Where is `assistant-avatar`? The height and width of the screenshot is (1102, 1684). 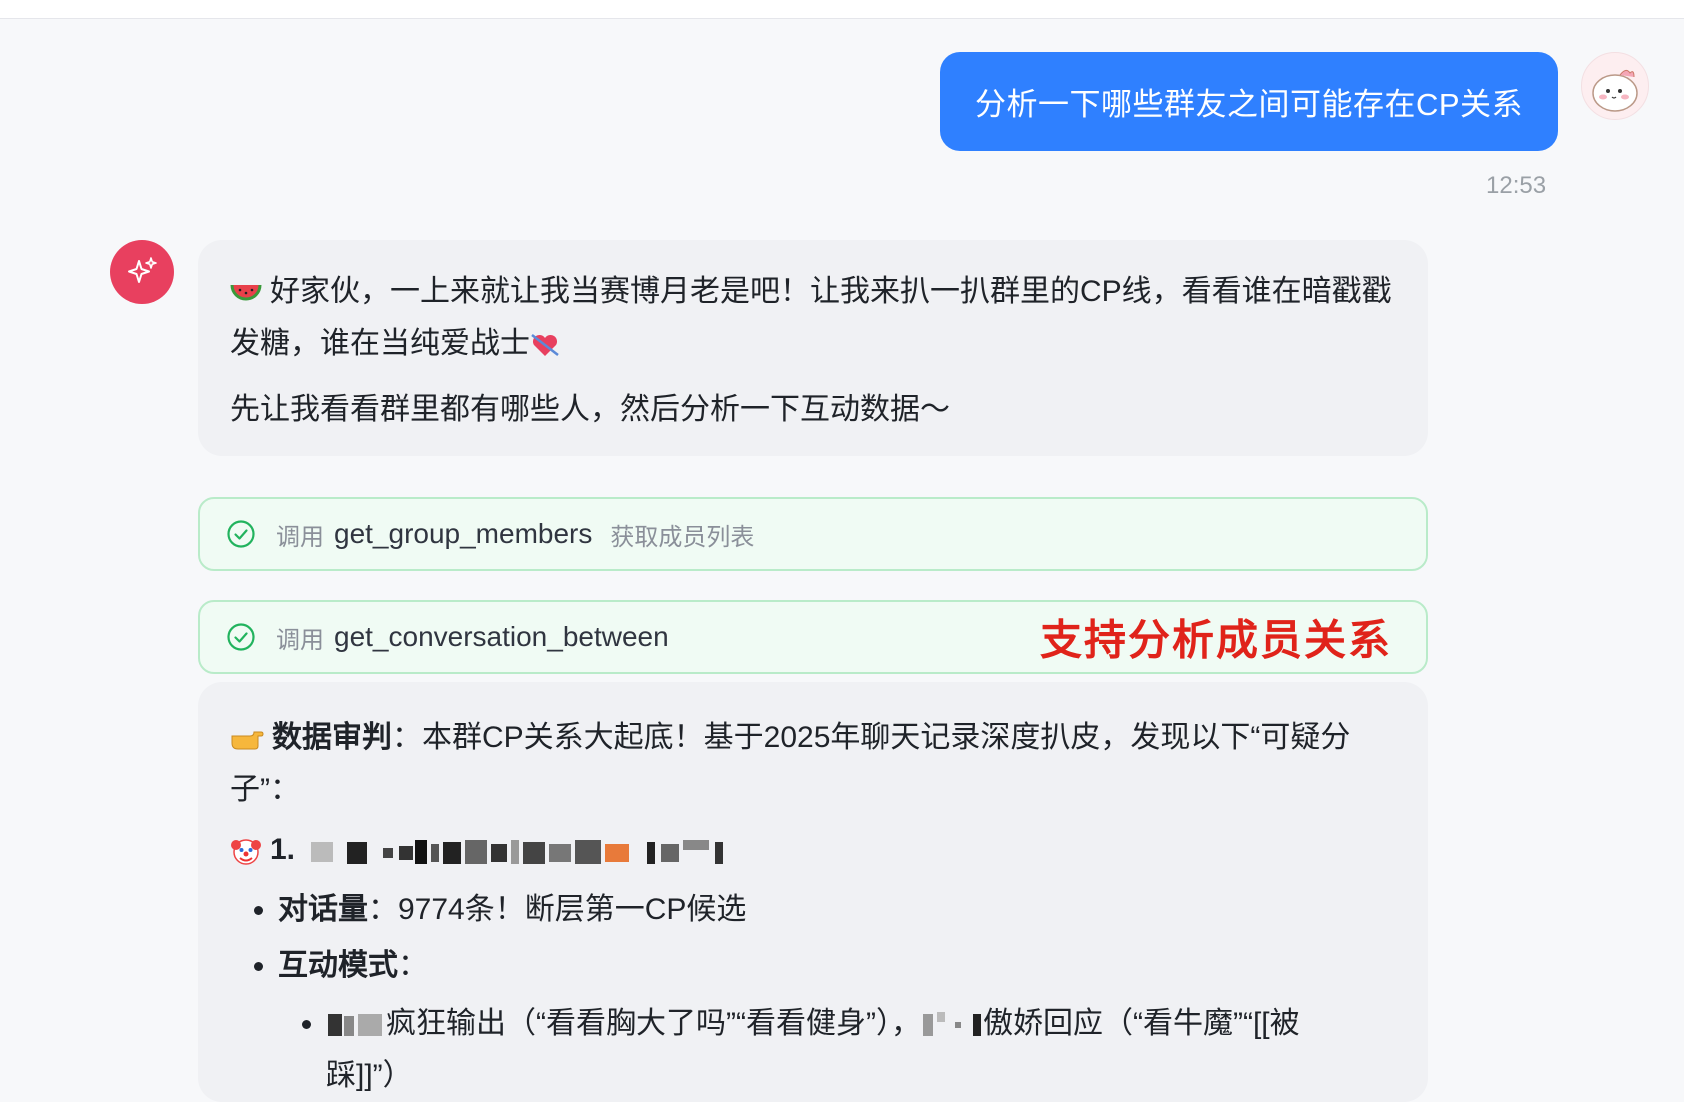
assistant-avatar is located at coordinates (142, 272).